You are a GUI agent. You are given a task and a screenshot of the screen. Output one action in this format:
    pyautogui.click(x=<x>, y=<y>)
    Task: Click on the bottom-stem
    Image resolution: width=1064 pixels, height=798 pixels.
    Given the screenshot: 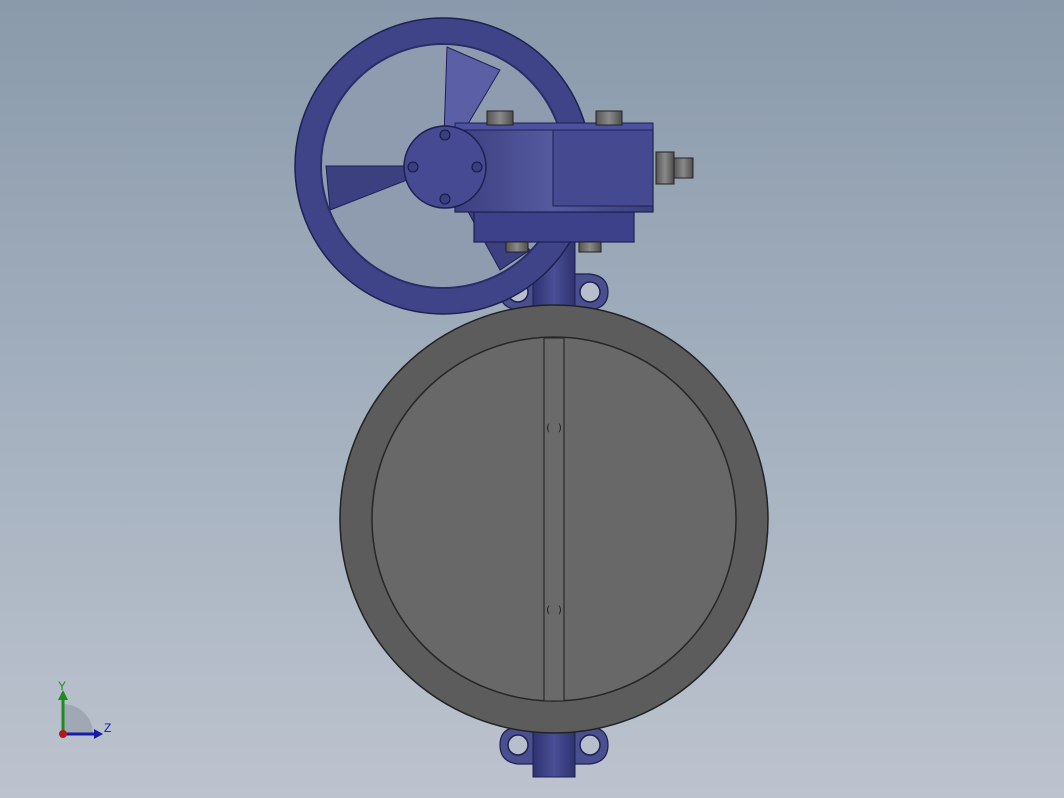 What is the action you would take?
    pyautogui.click(x=554, y=752)
    